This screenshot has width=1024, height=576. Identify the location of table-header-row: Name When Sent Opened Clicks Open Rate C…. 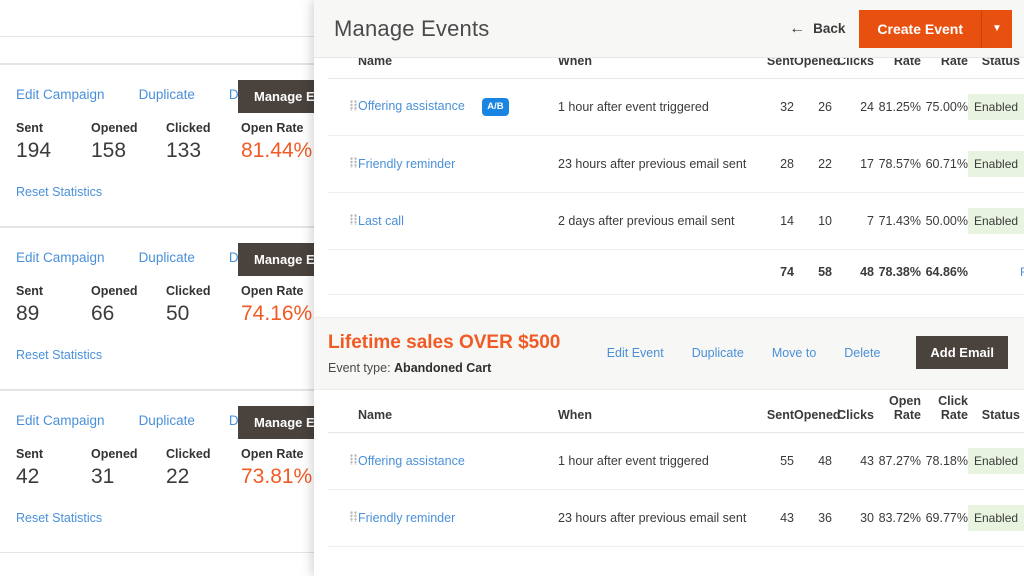
(676, 411).